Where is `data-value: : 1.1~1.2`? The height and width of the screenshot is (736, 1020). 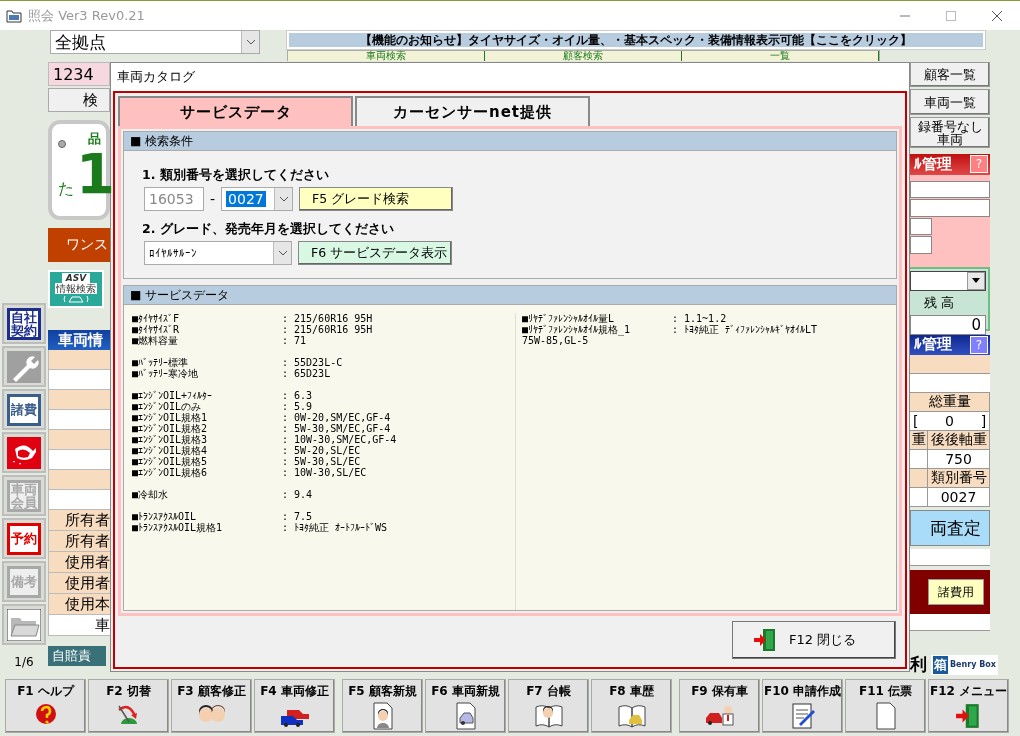
data-value: : 1.1~1.2 is located at coordinates (700, 318).